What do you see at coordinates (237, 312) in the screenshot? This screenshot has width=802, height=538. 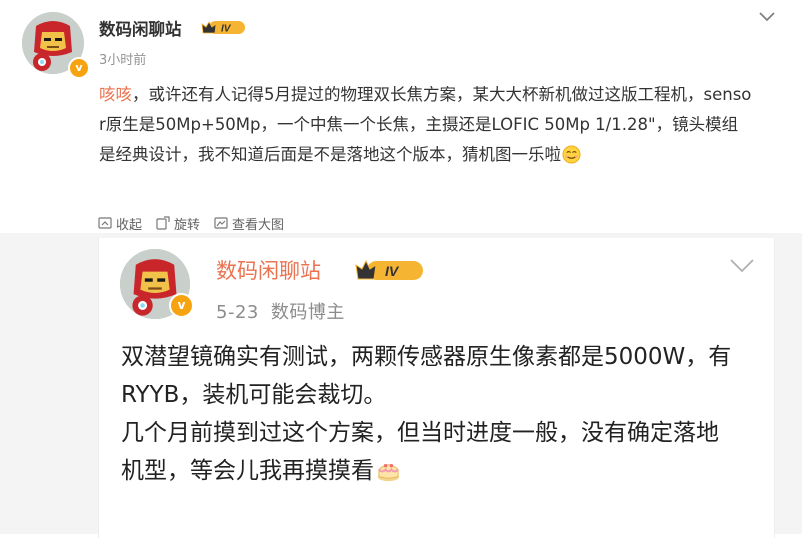 I see `quoted-date: 5-23` at bounding box center [237, 312].